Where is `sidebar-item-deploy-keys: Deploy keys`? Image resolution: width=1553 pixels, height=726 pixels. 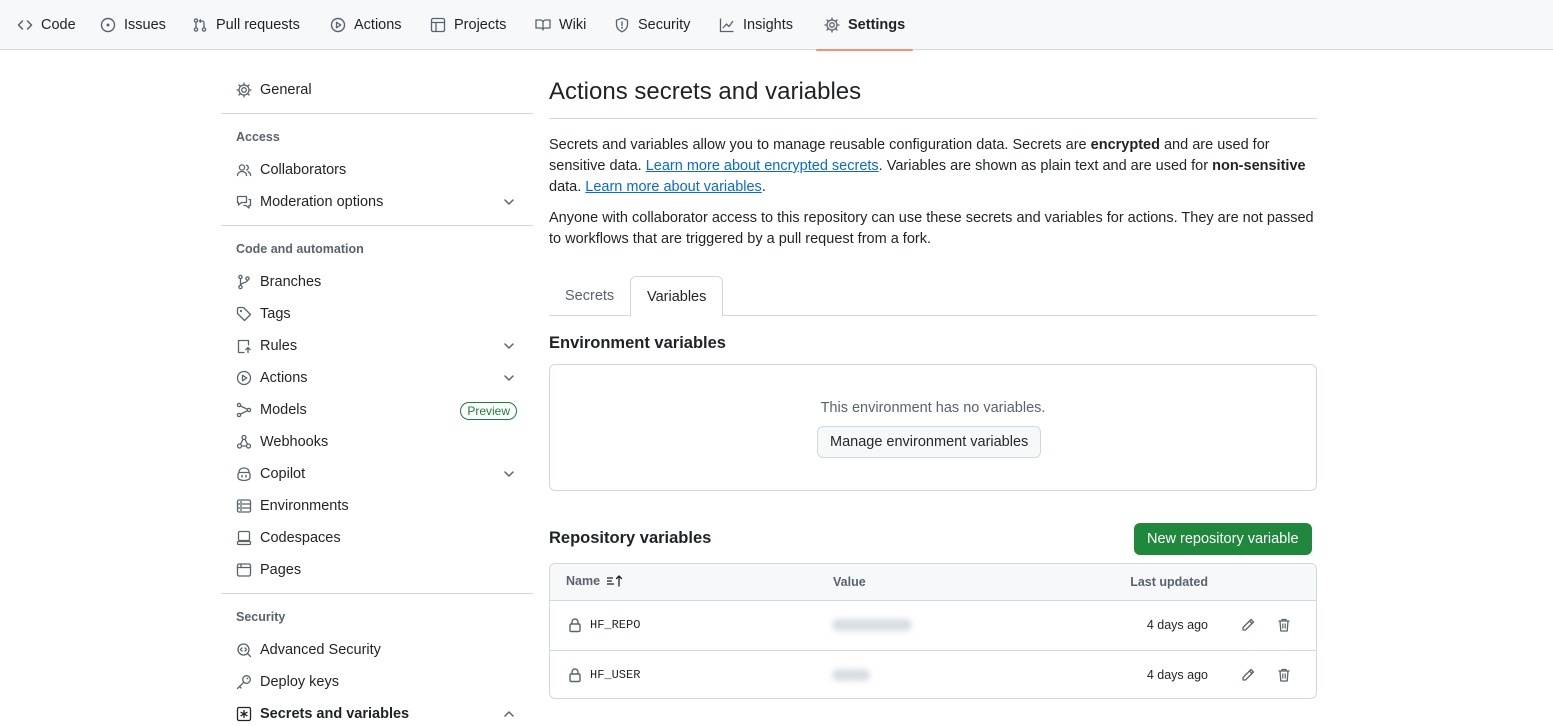 sidebar-item-deploy-keys: Deploy keys is located at coordinates (377, 682).